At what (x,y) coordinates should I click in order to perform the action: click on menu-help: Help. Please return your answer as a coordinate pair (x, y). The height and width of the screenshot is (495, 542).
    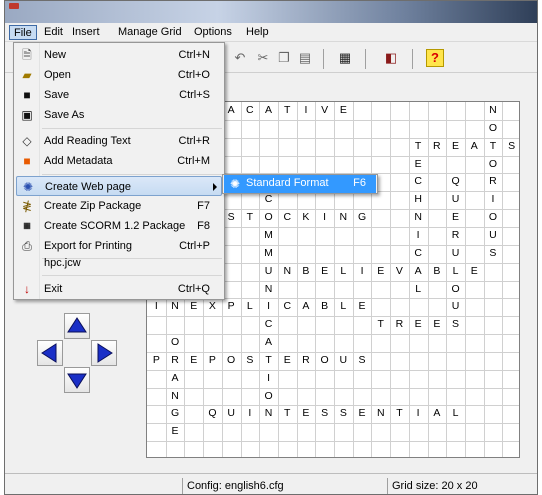
    Looking at the image, I should click on (257, 32).